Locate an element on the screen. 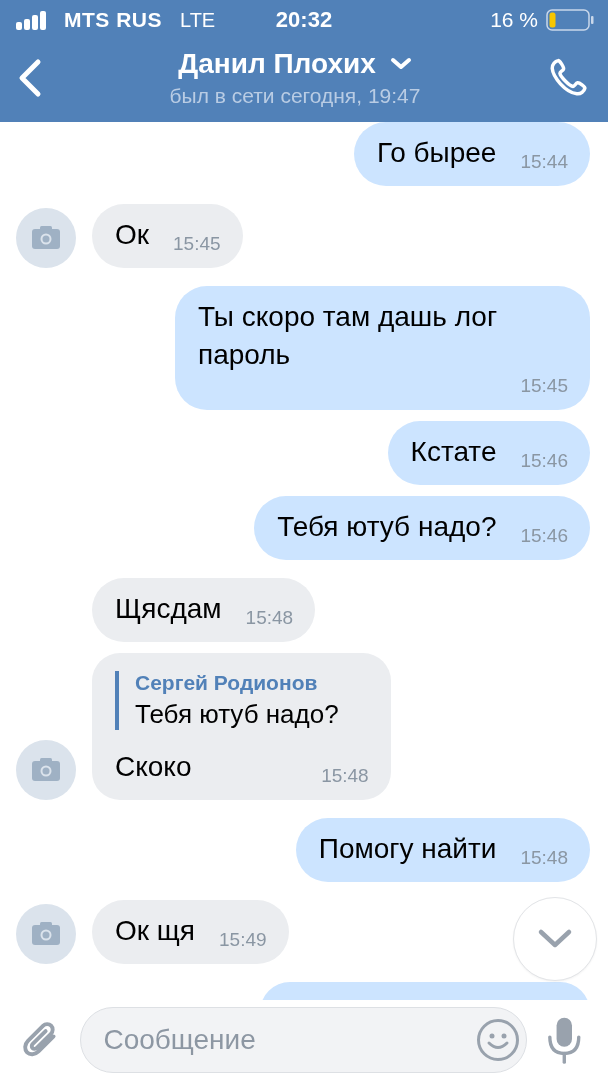  message-text: Тебя ютуб надо? is located at coordinates (387, 527).